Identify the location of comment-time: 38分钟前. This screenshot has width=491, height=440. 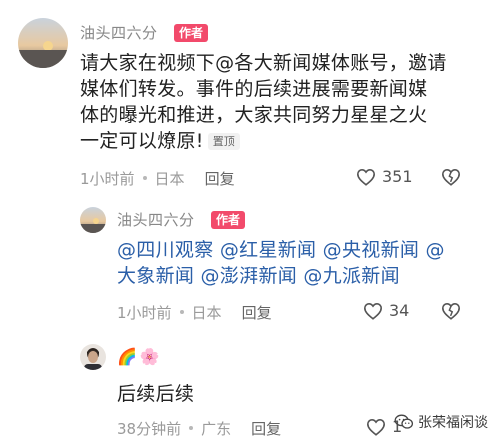
(149, 429).